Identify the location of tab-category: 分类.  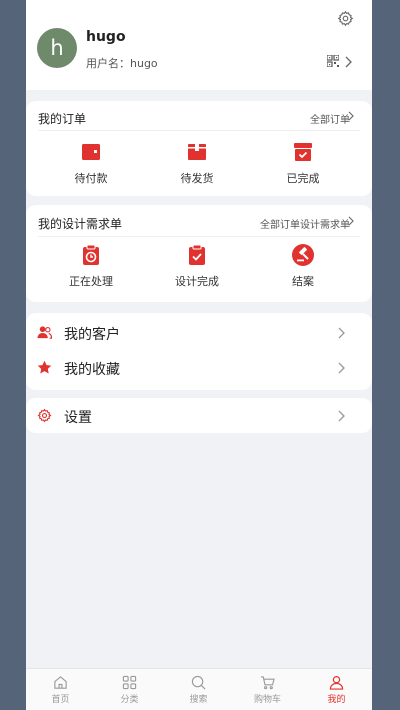
(129, 689).